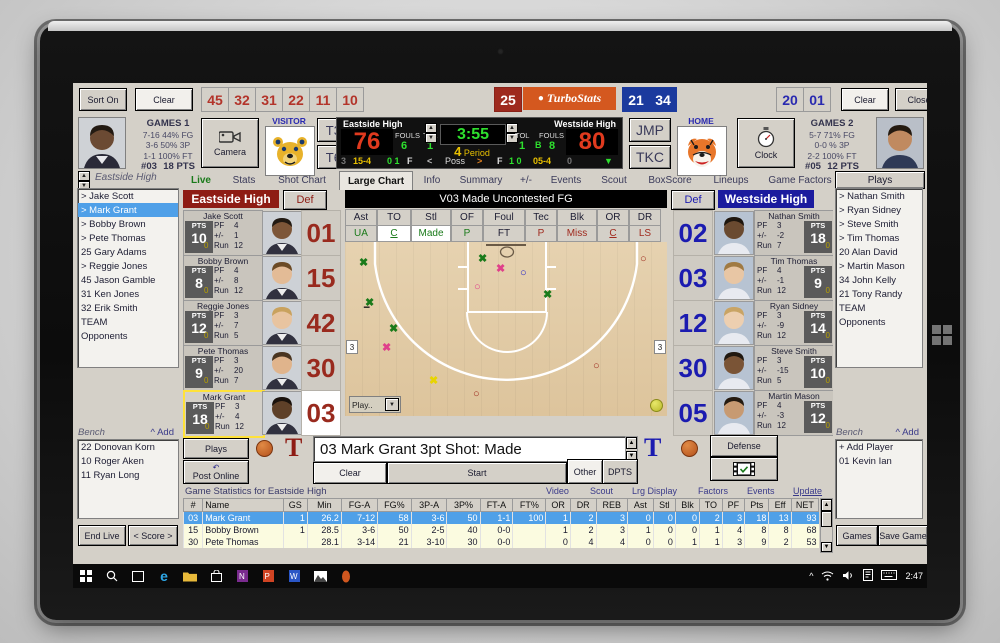  I want to click on home-bench-add-button: ^ Add, so click(907, 432).